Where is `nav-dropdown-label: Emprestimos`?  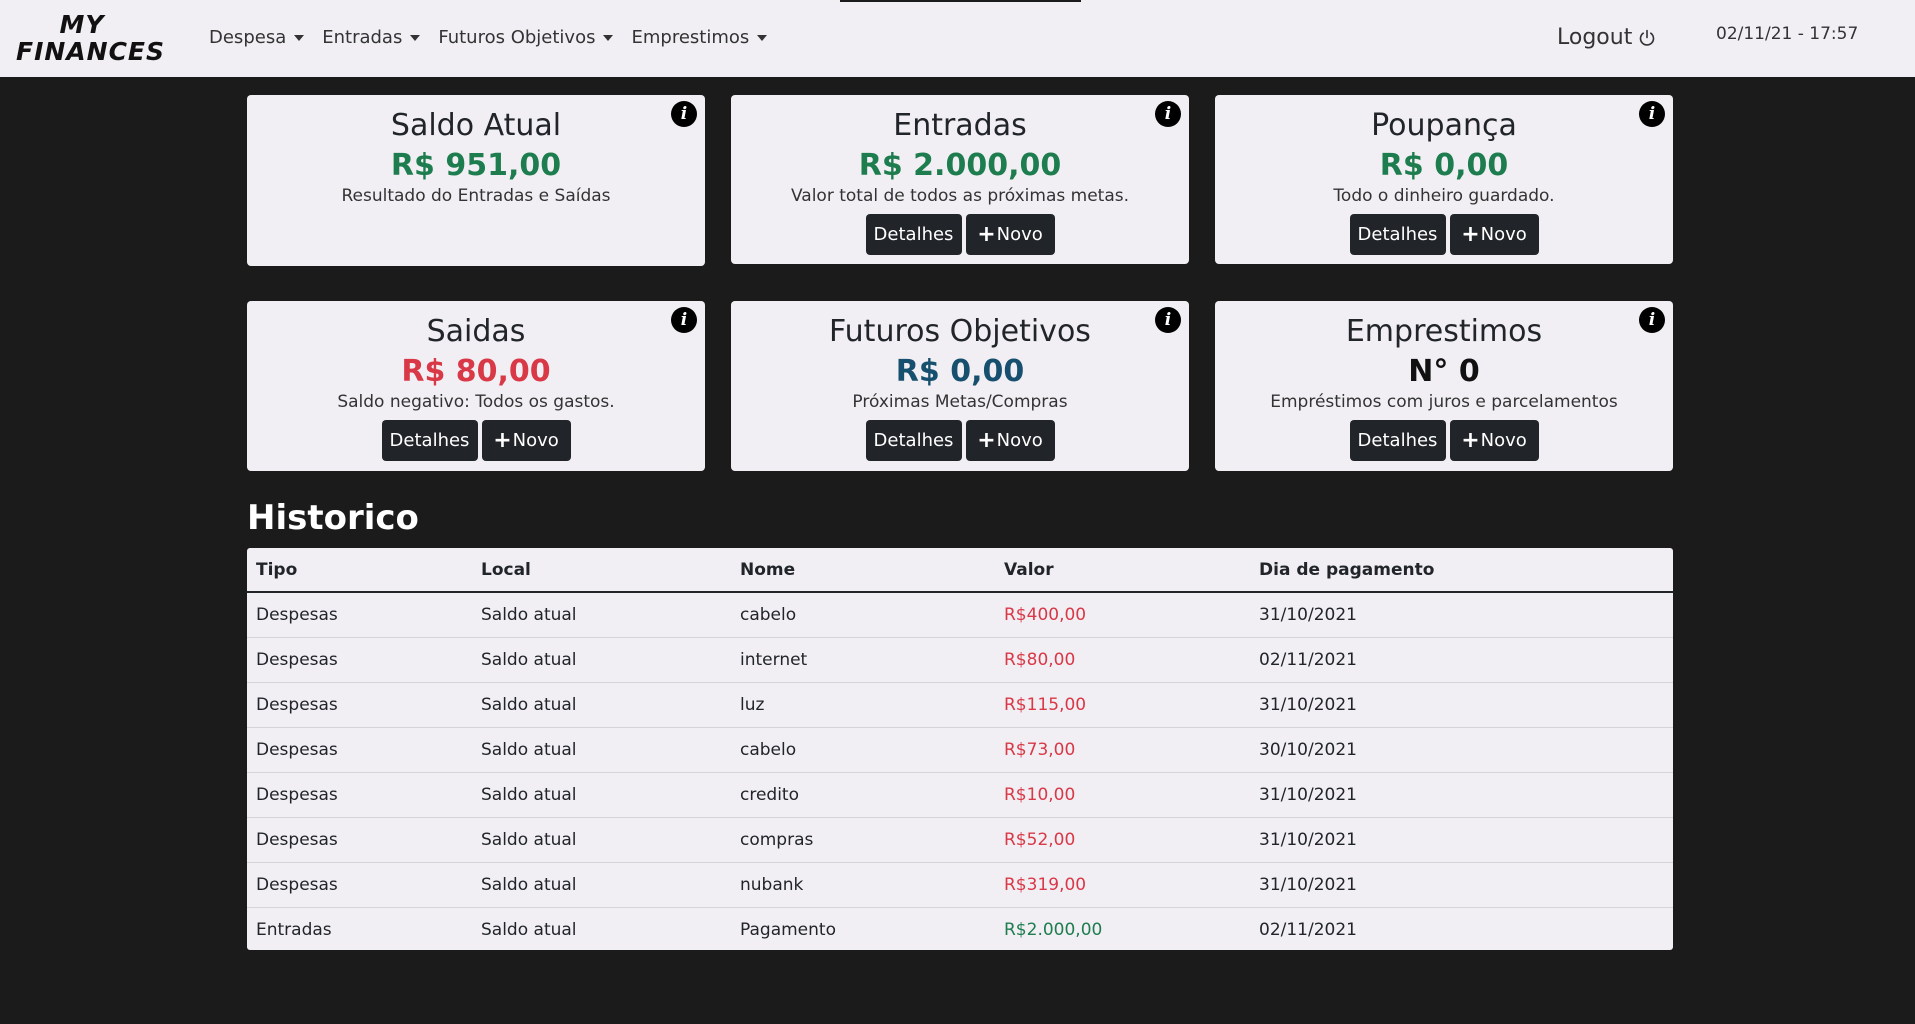 nav-dropdown-label: Emprestimos is located at coordinates (690, 37).